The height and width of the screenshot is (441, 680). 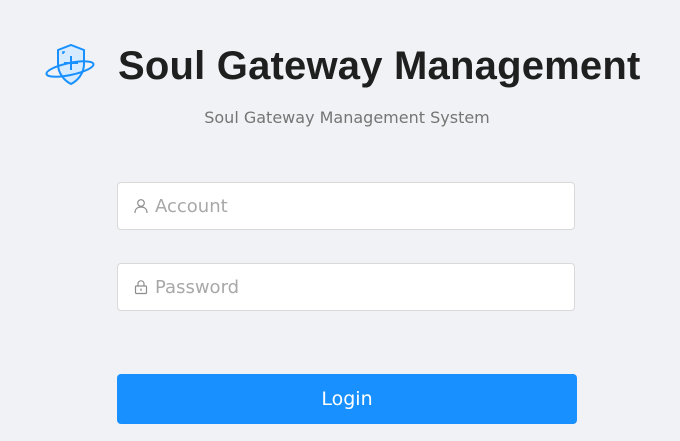 I want to click on password-field, so click(x=346, y=287).